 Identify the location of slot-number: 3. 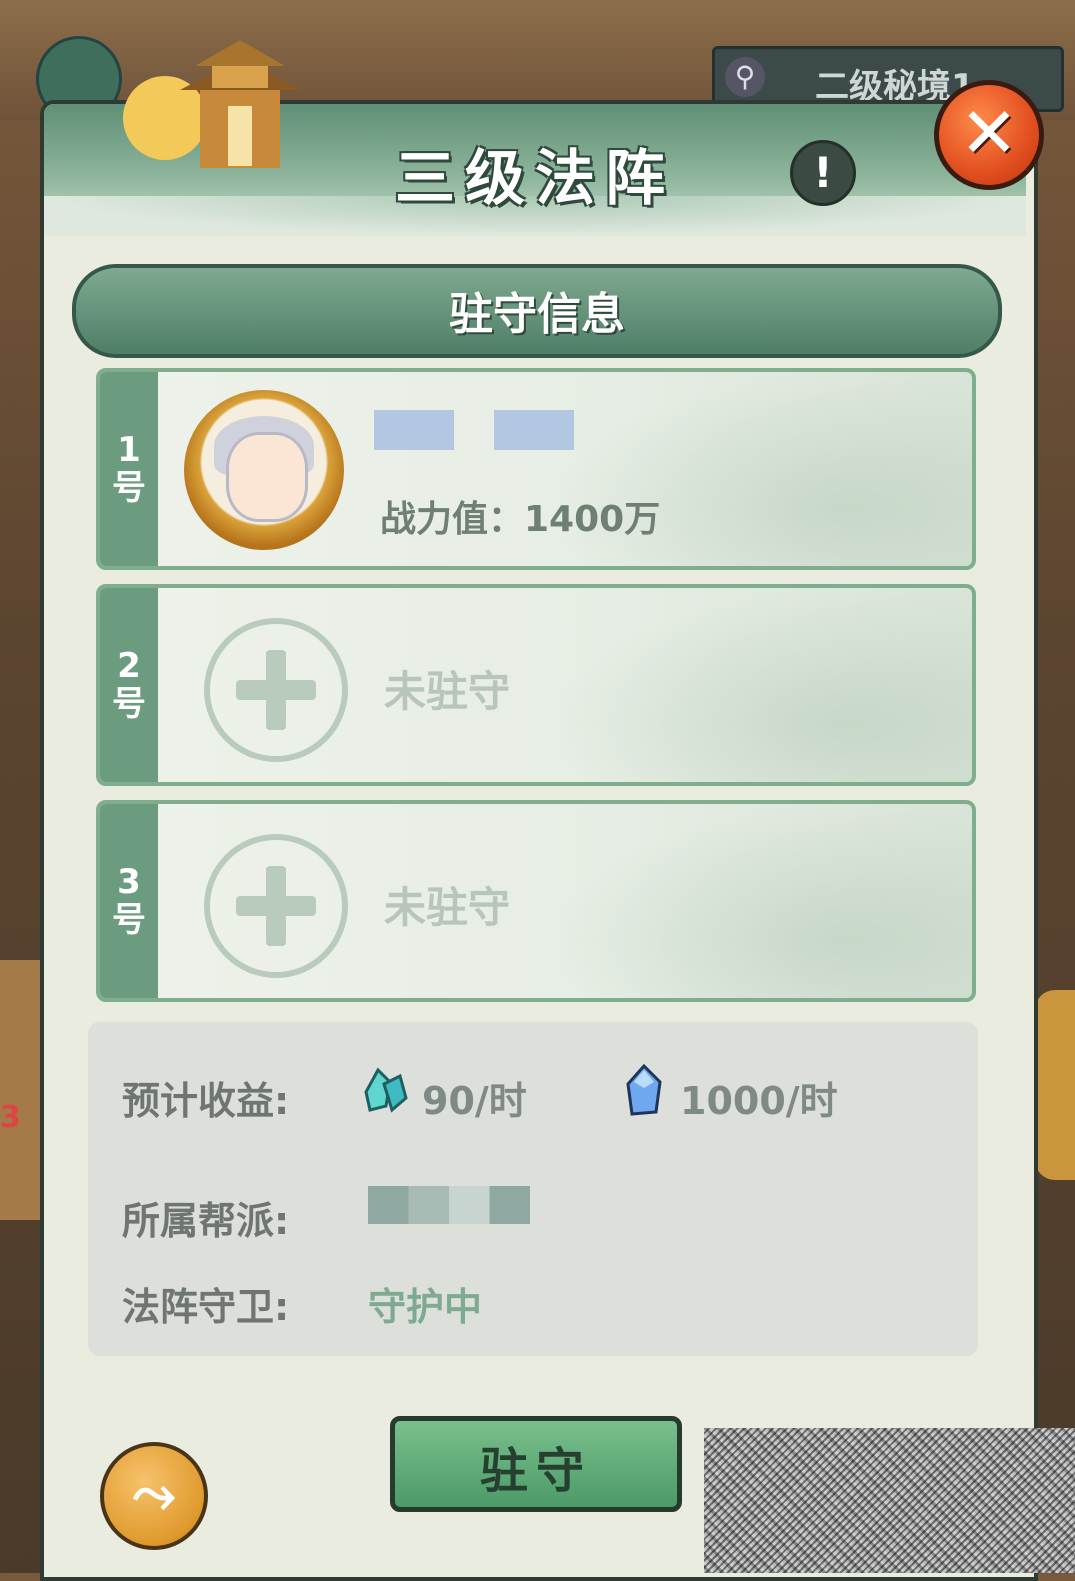
(129, 882).